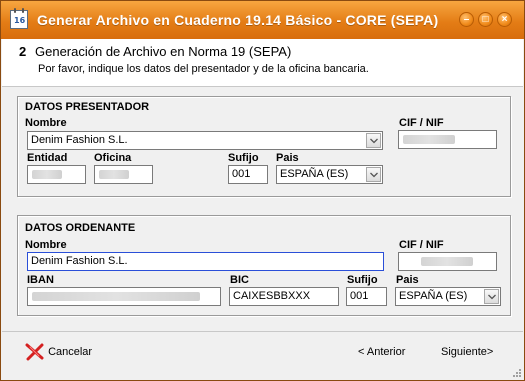 The image size is (525, 381). Describe the element at coordinates (262, 331) in the screenshot. I see `footer-divider` at that location.